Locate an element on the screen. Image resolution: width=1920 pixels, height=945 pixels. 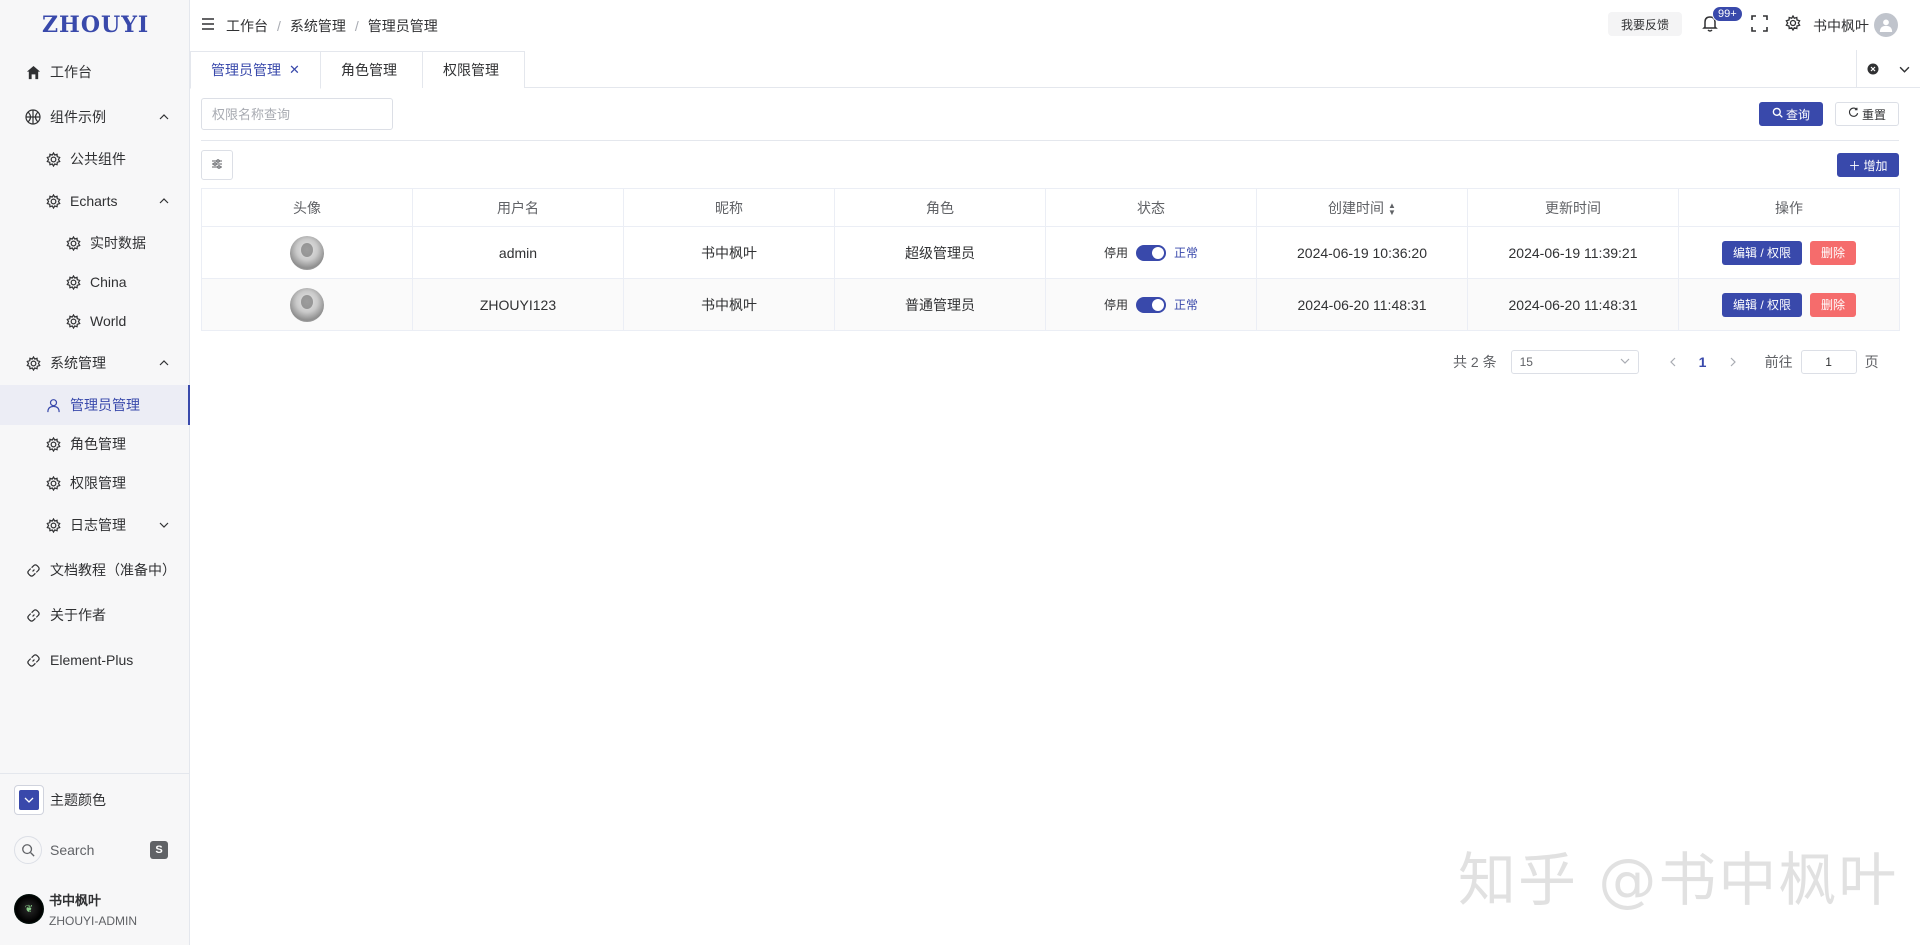
username-cell: ZHOUYI123 is located at coordinates (518, 304).